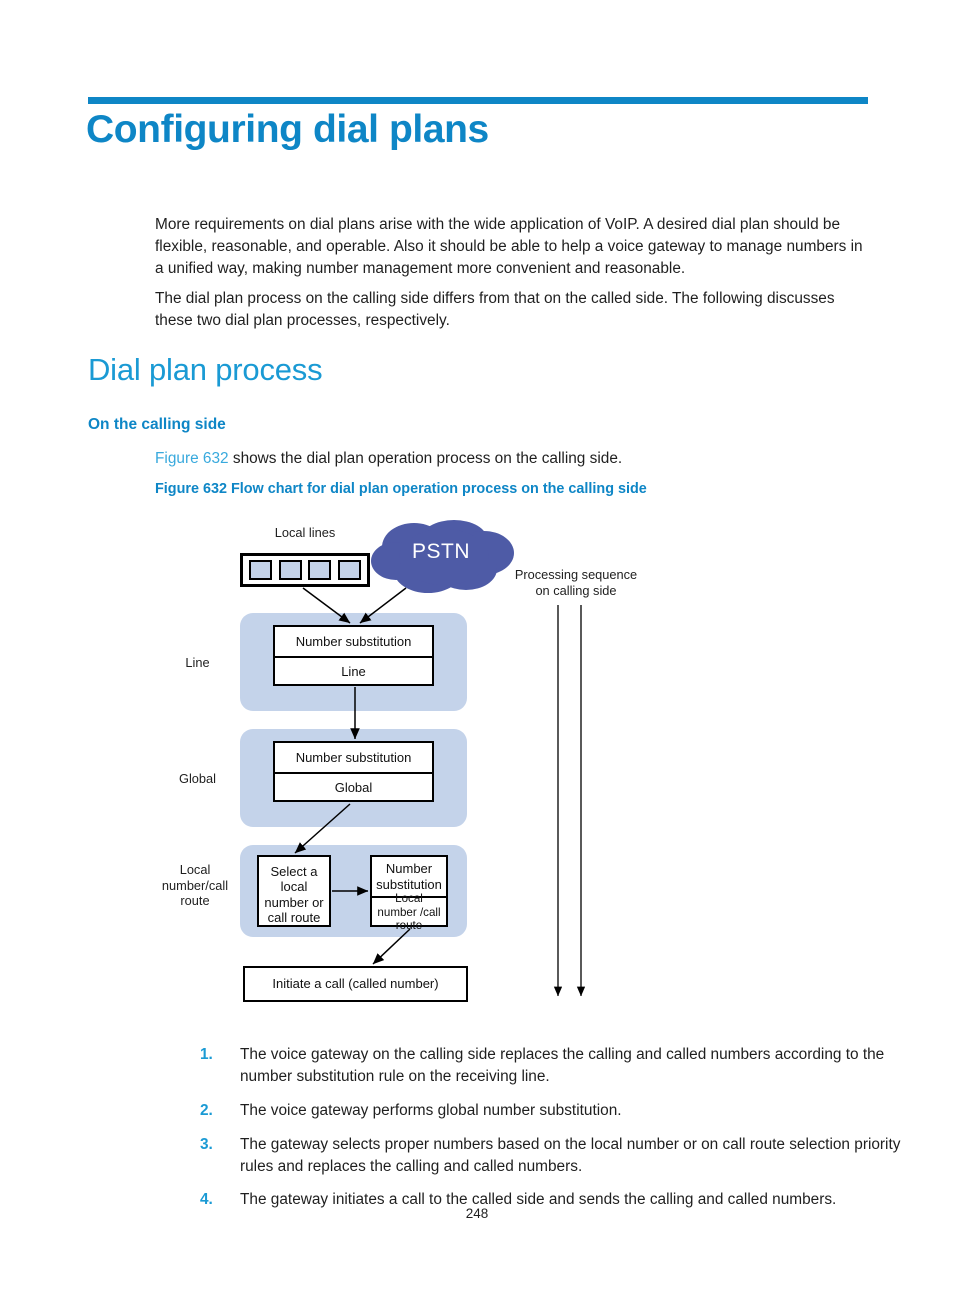  I want to click on process-box-global-substitution: Number substitution Global, so click(353, 771).